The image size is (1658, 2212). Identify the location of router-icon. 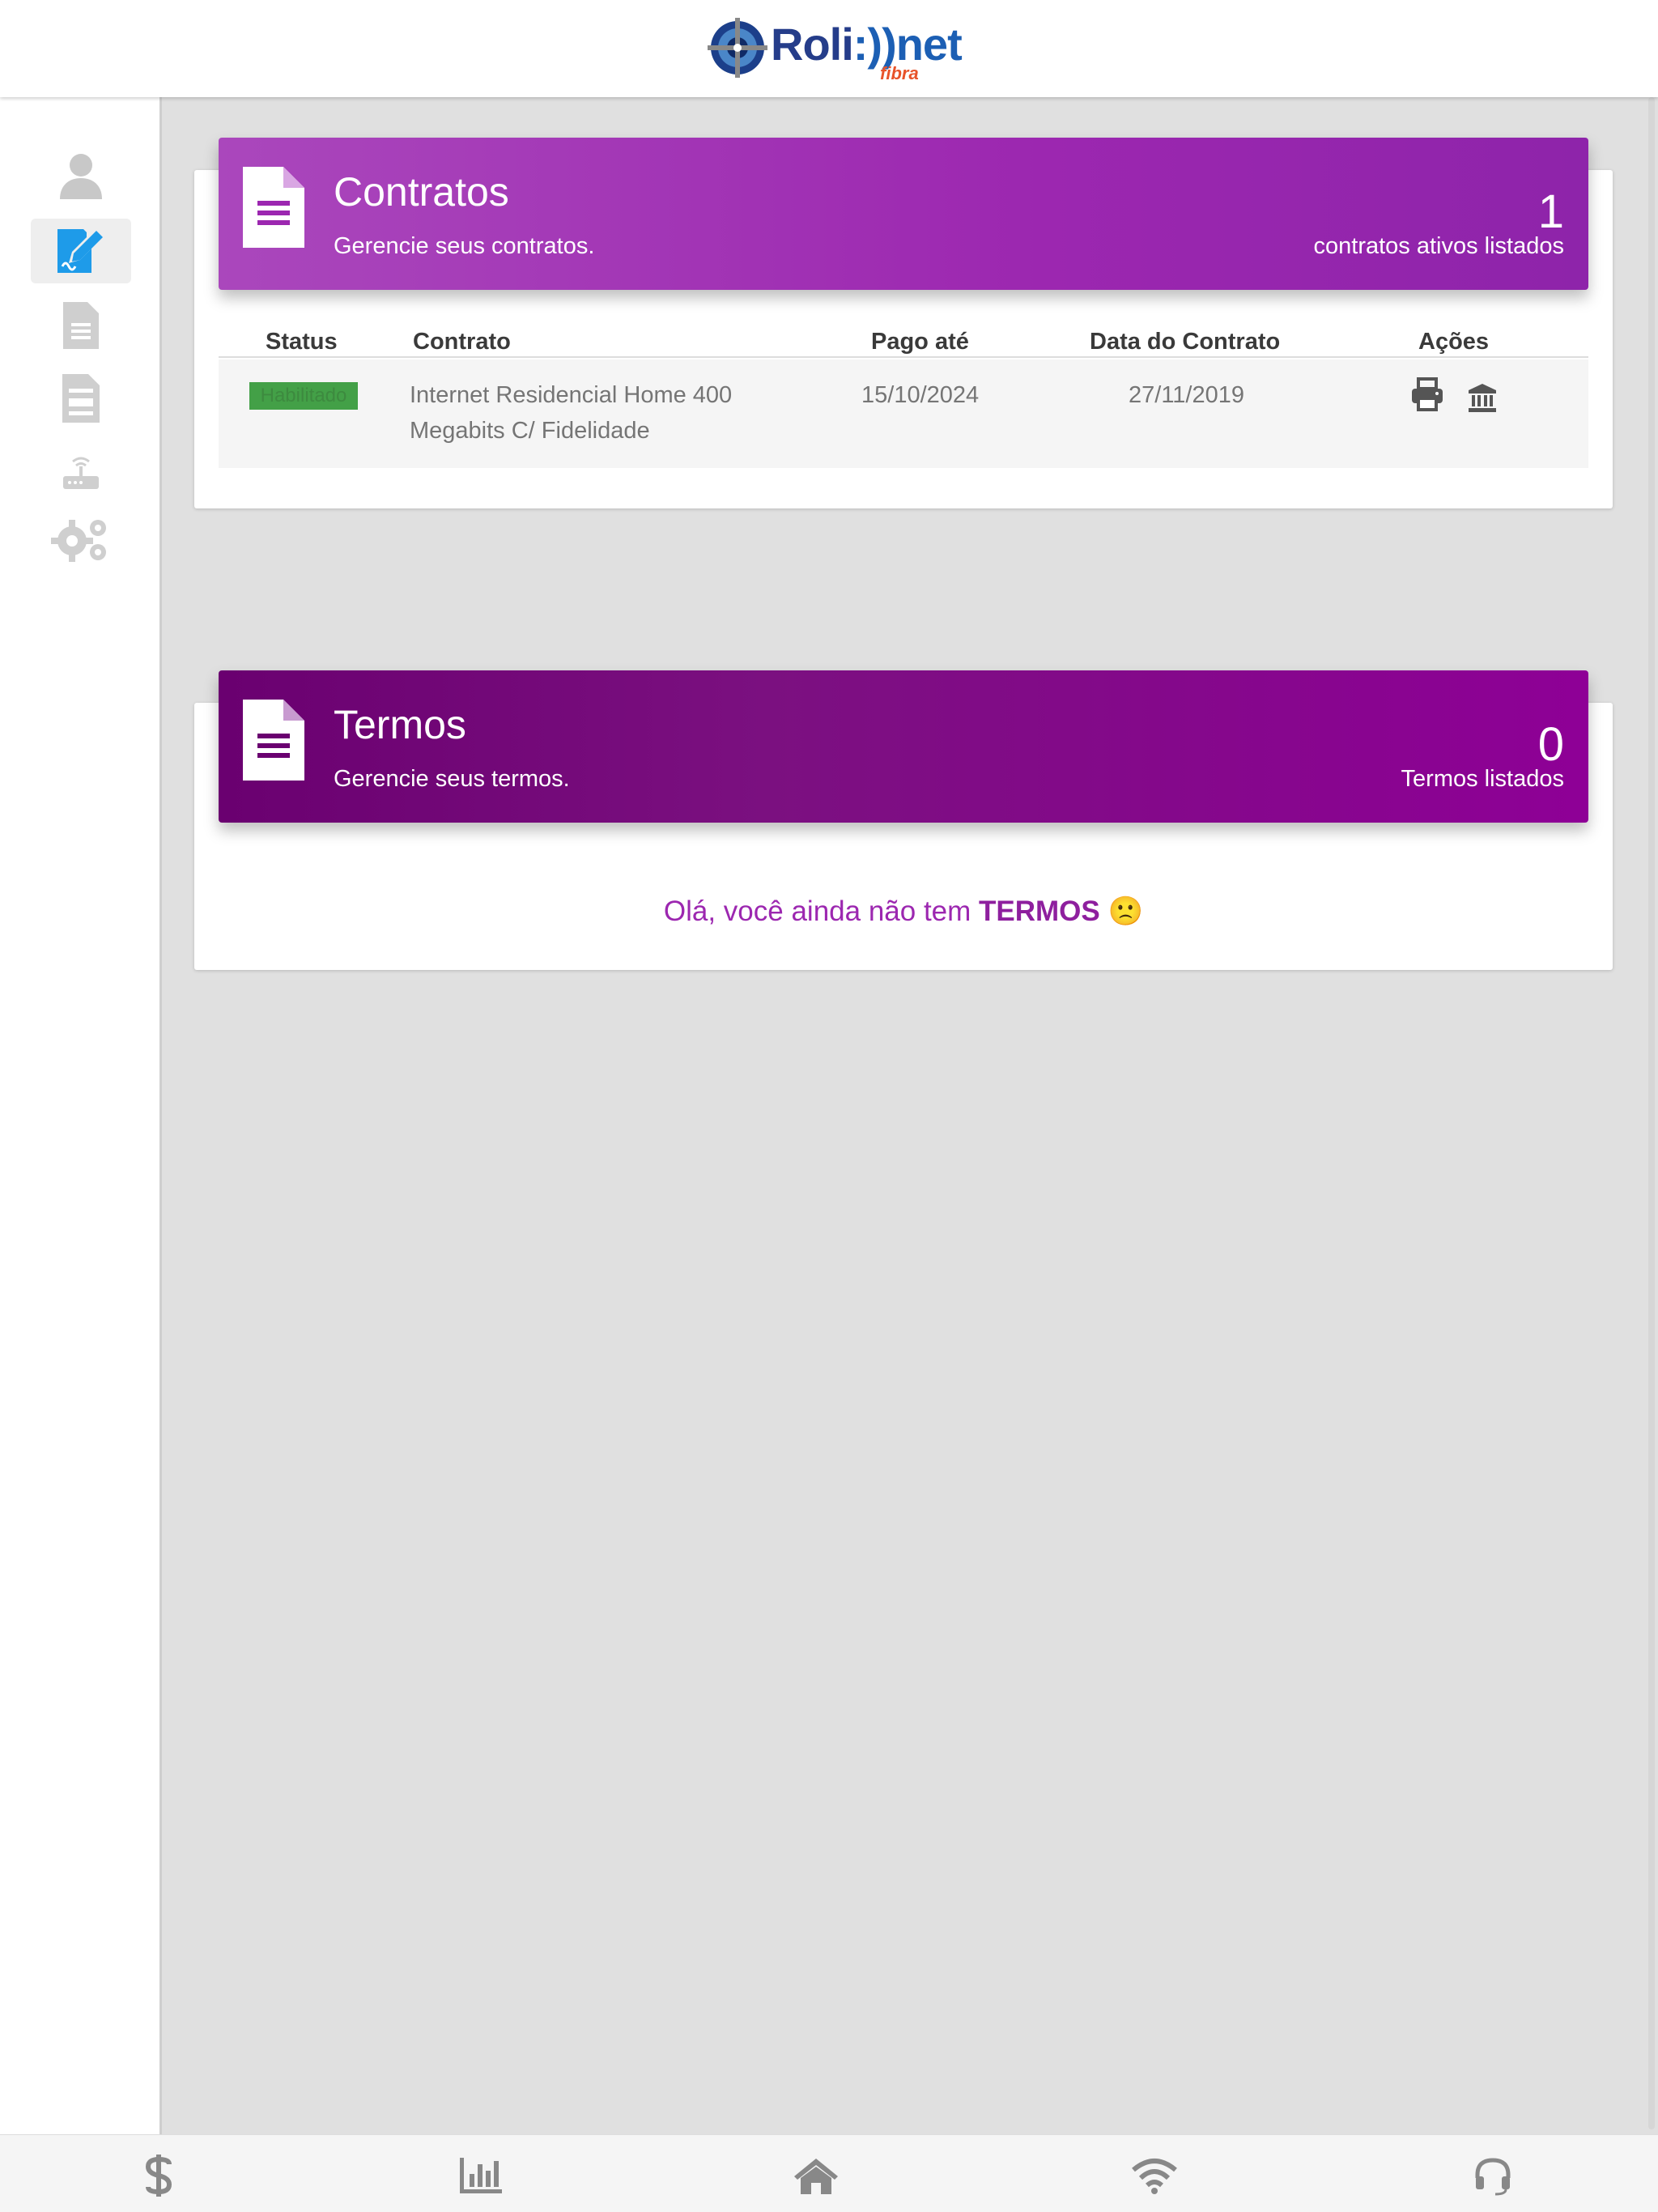
(81, 473).